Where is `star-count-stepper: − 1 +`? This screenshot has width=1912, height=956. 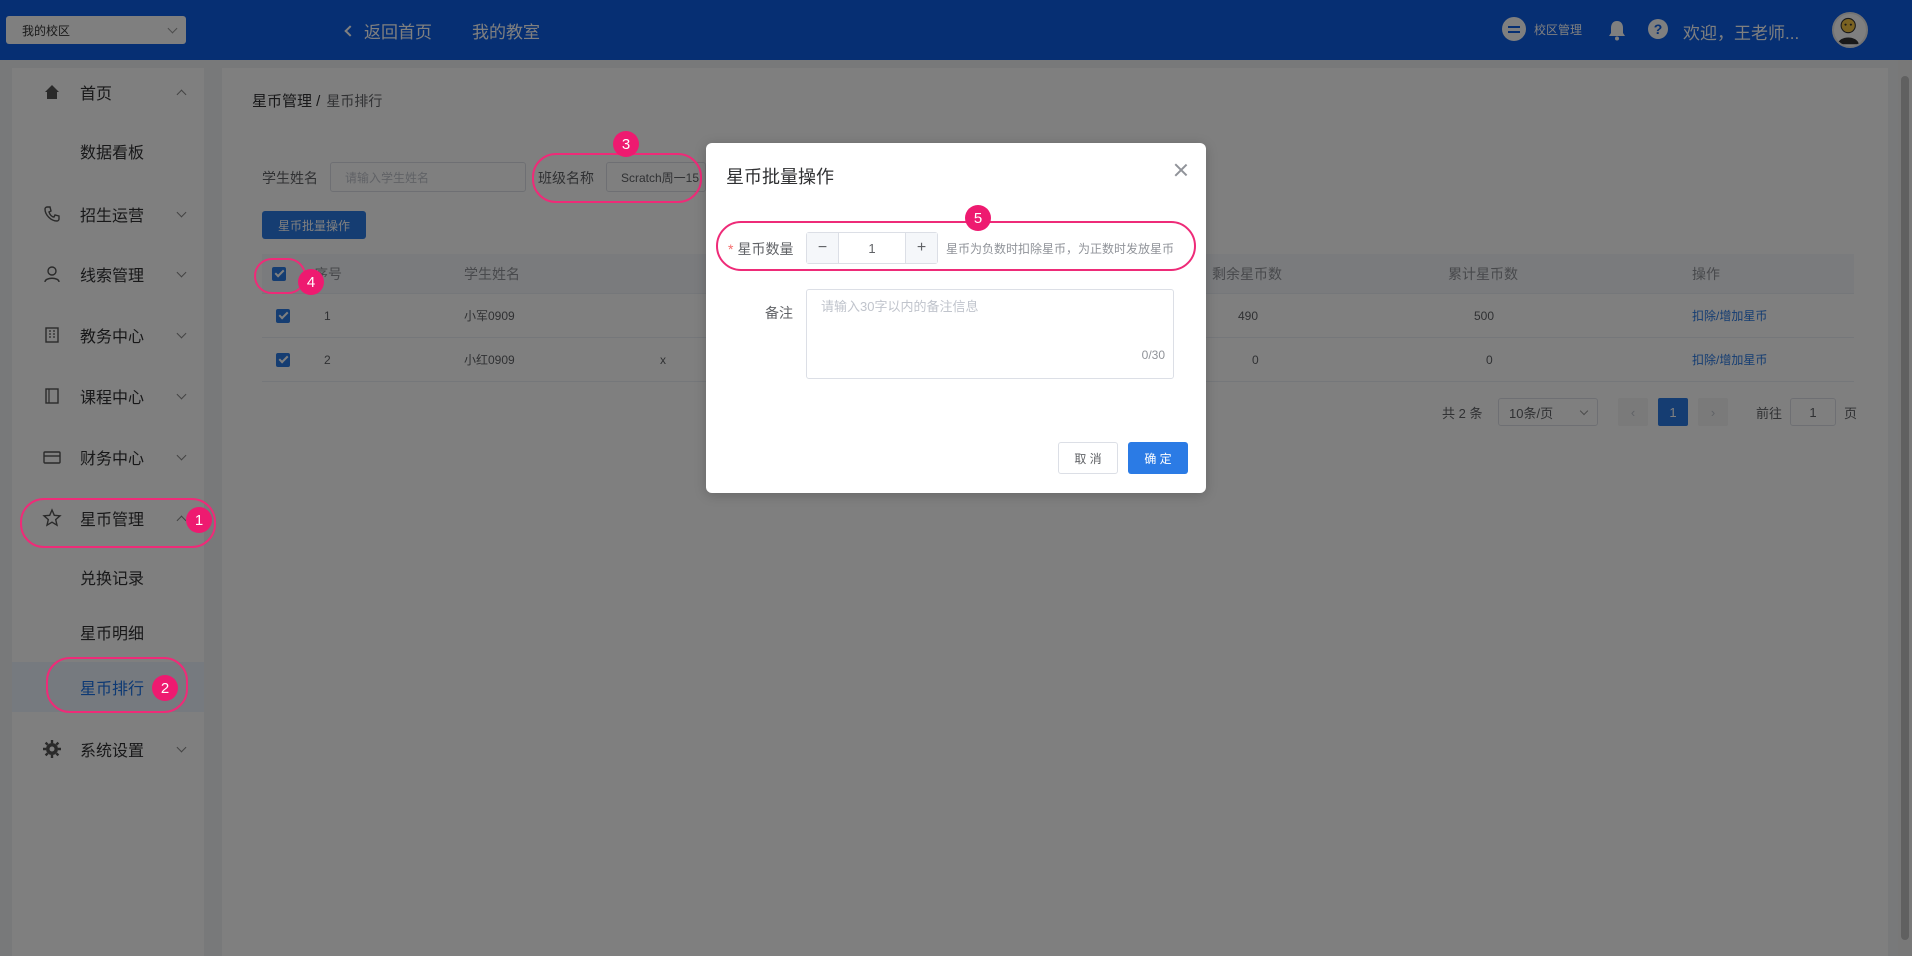
star-count-stepper: − 1 + is located at coordinates (872, 248).